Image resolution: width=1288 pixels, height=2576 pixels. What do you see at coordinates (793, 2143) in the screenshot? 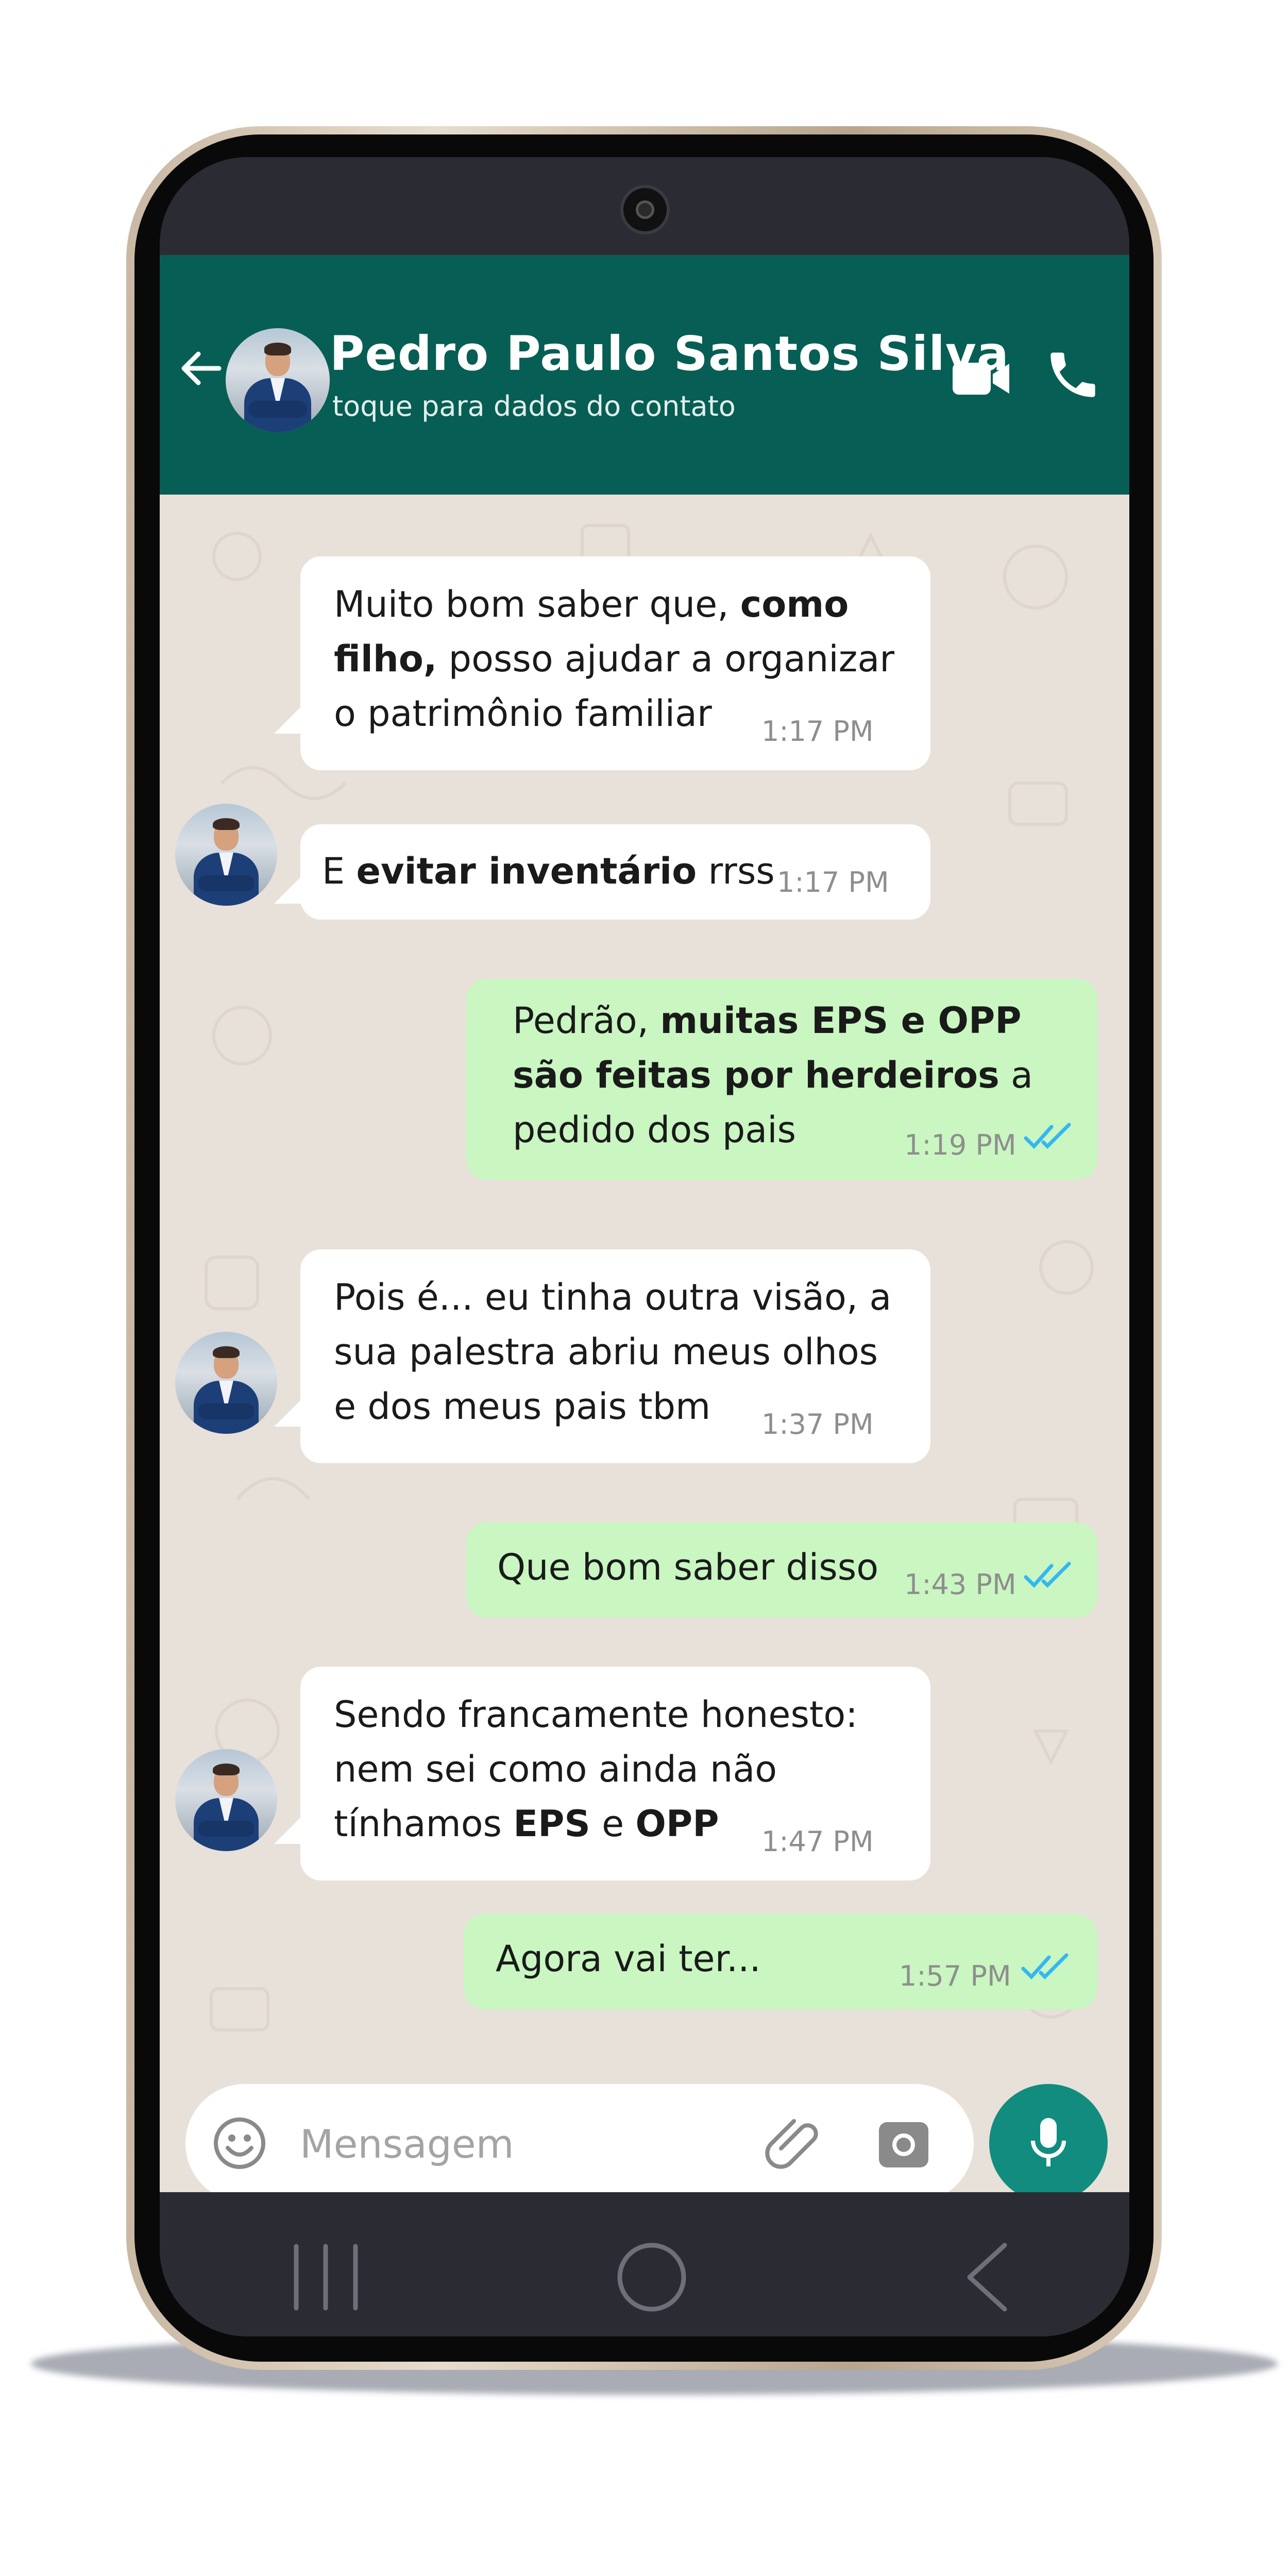
I see `attach-icon` at bounding box center [793, 2143].